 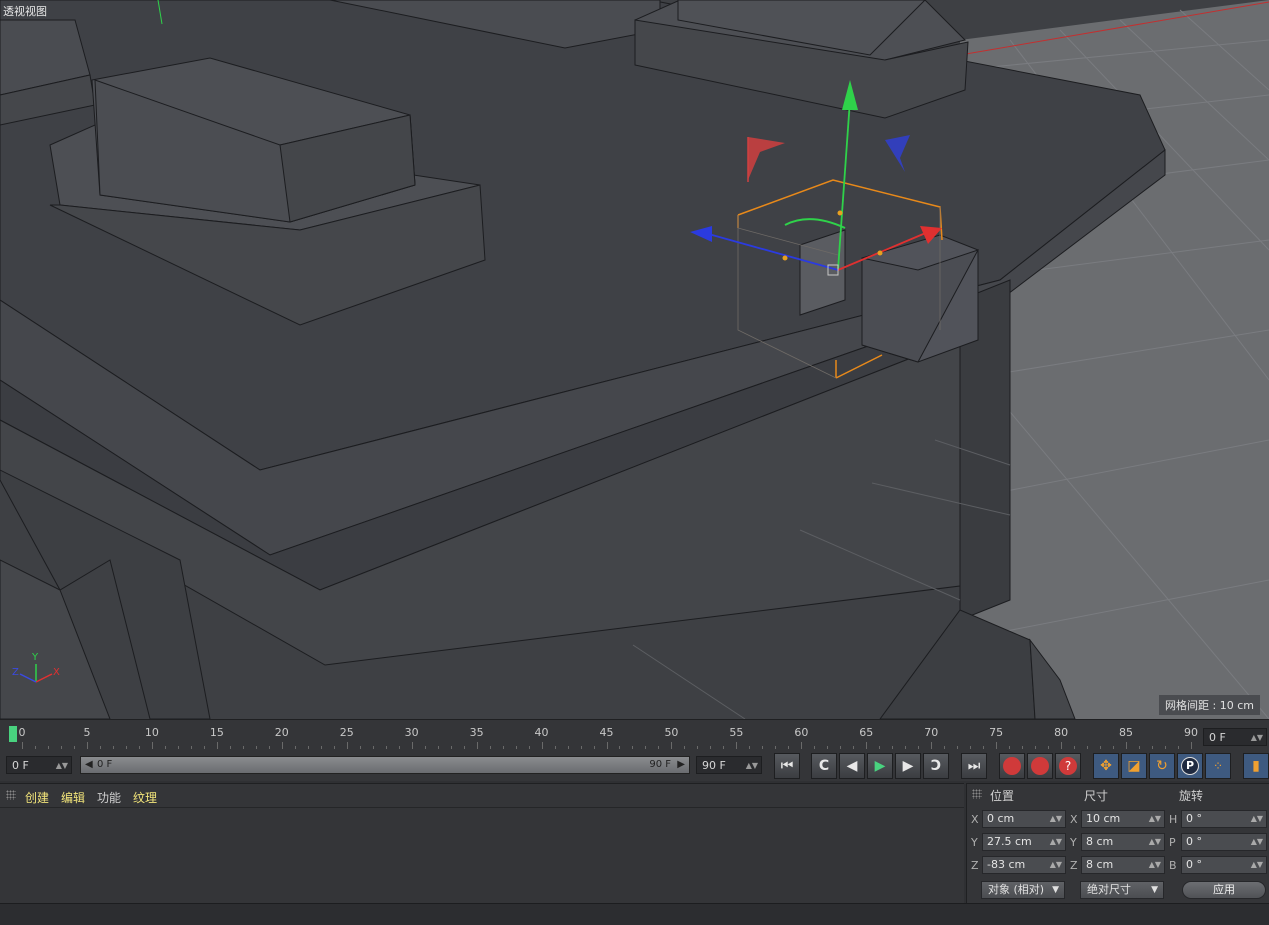 What do you see at coordinates (975, 865) in the screenshot?
I see `pos-axis-z: Z` at bounding box center [975, 865].